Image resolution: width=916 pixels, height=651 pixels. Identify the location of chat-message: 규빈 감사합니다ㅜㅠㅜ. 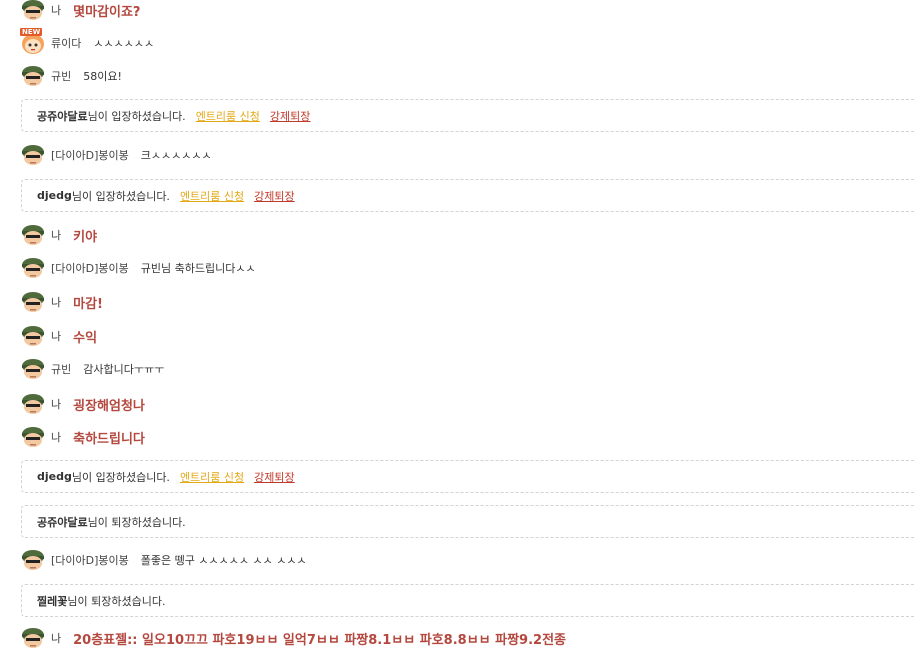
(92, 369).